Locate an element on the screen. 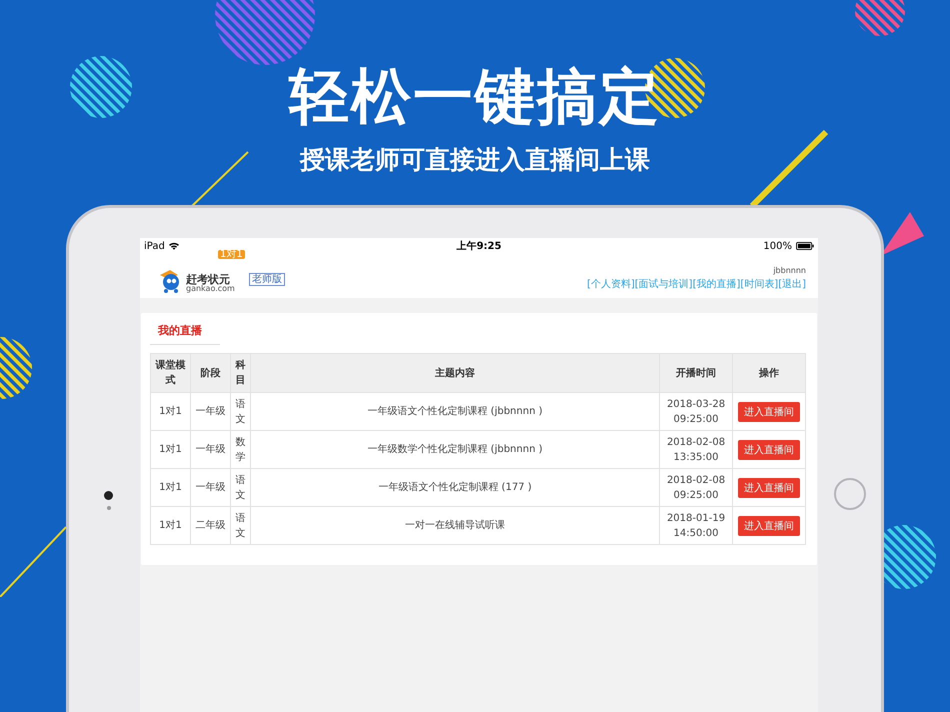 The width and height of the screenshot is (950, 712). battery-percent: 100% is located at coordinates (777, 246).